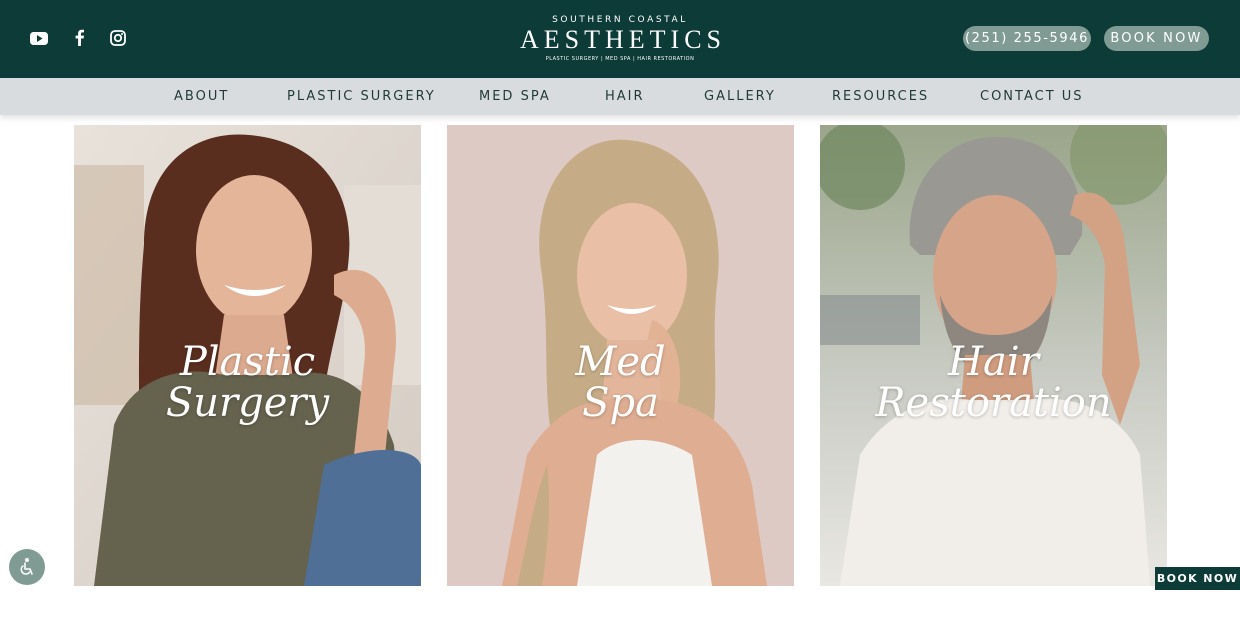  Describe the element at coordinates (625, 96) in the screenshot. I see `nav-item-hair: HAIR` at that location.